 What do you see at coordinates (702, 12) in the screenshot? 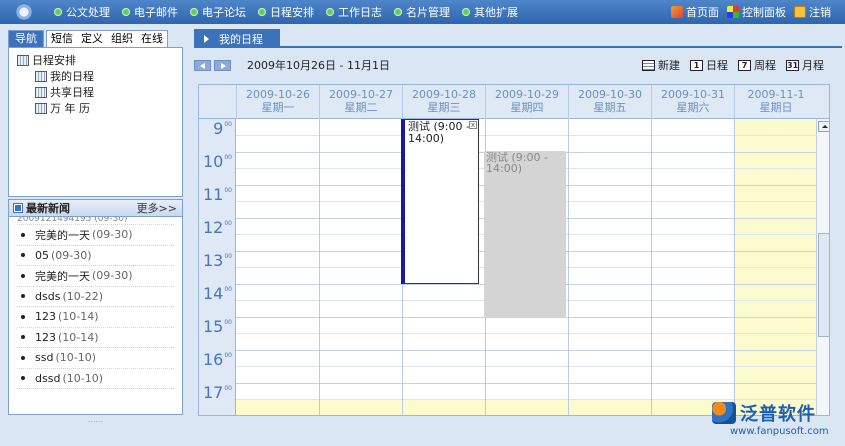
I see `home-label: 首页面` at bounding box center [702, 12].